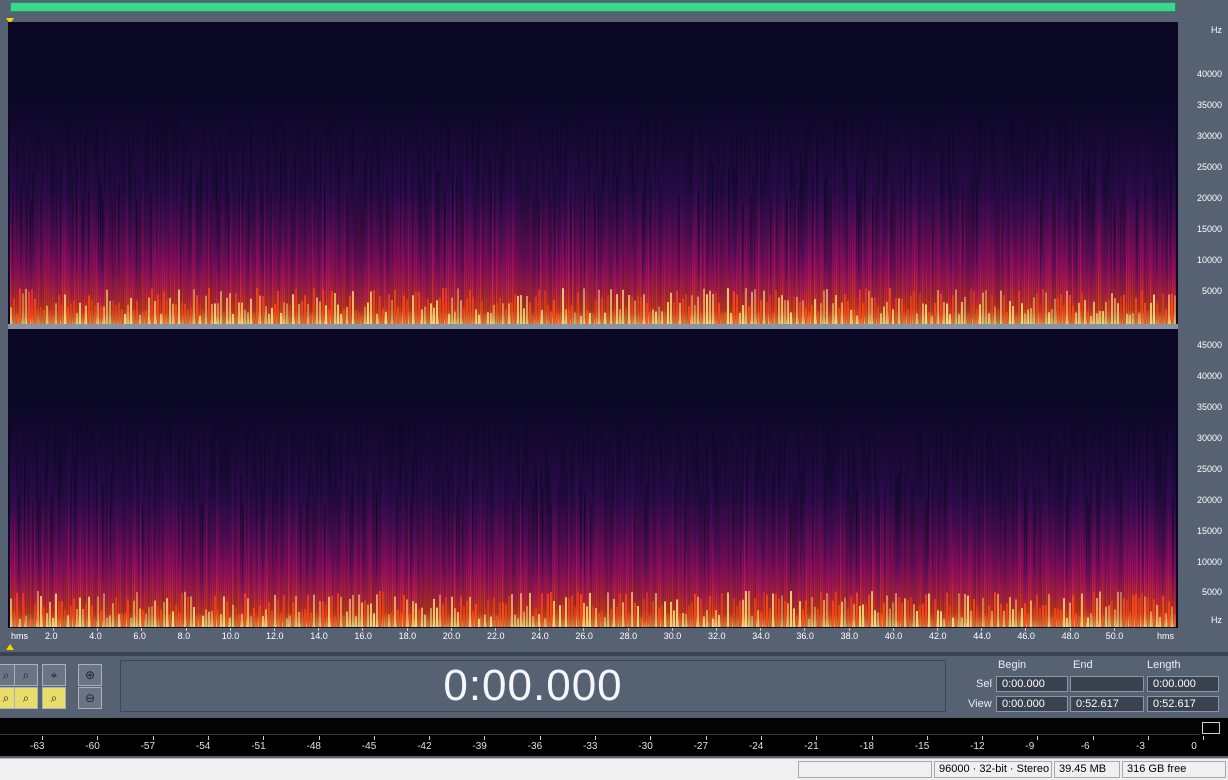 The width and height of the screenshot is (1228, 780). Describe the element at coordinates (1183, 684) in the screenshot. I see `sel-length-field: 0:00.000` at that location.